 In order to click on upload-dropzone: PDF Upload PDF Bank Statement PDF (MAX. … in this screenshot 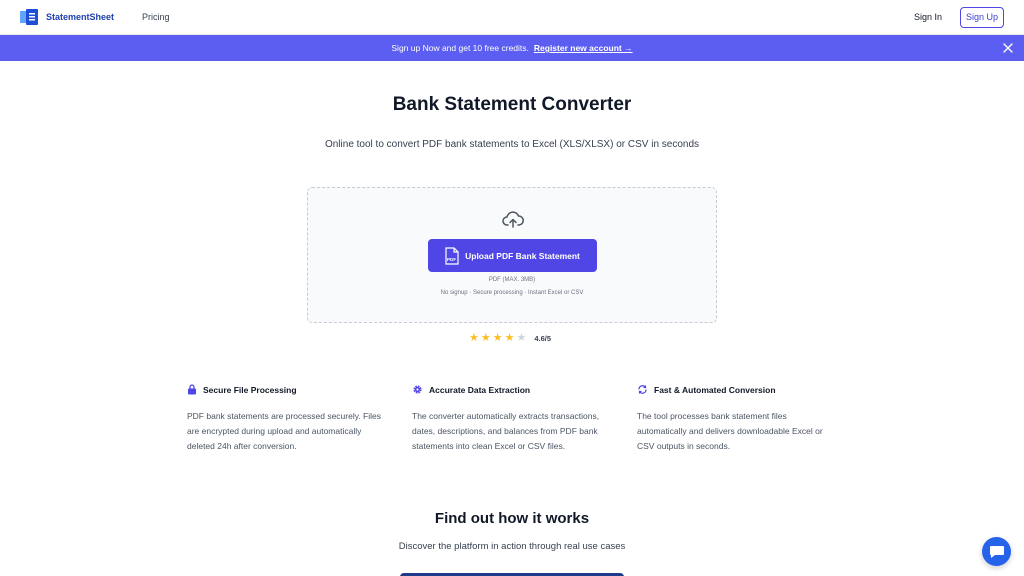, I will do `click(512, 255)`.